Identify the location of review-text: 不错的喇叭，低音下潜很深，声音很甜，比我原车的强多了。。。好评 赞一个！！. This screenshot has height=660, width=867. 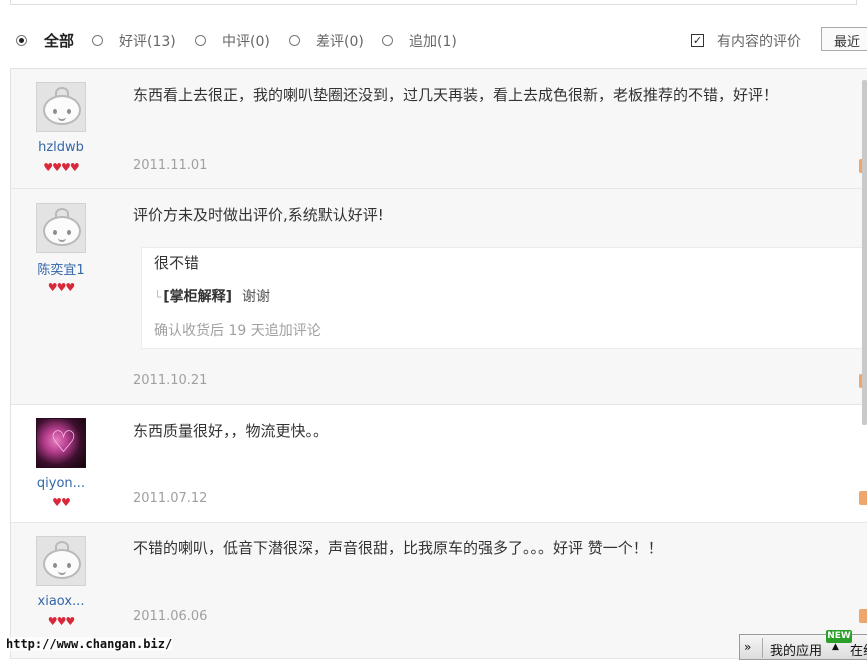
(398, 548).